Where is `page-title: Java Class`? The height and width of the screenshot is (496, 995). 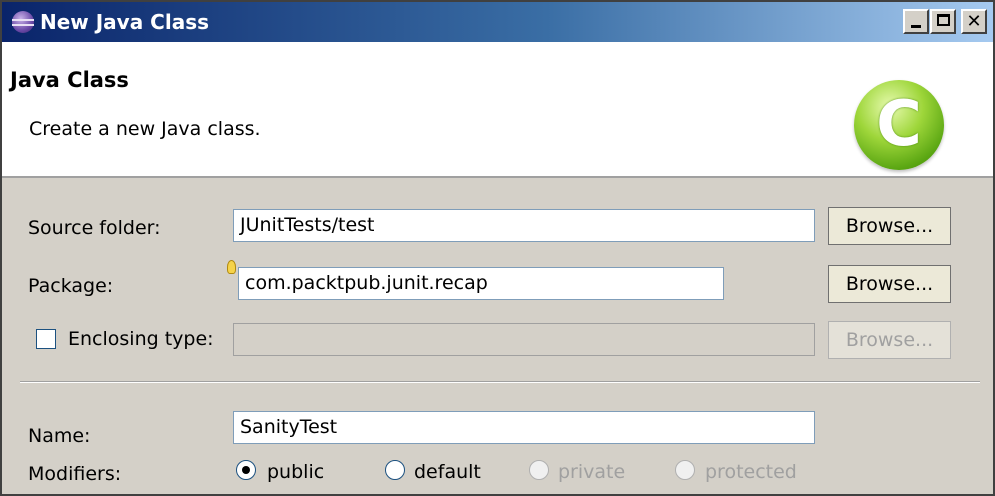
page-title: Java Class is located at coordinates (69, 80).